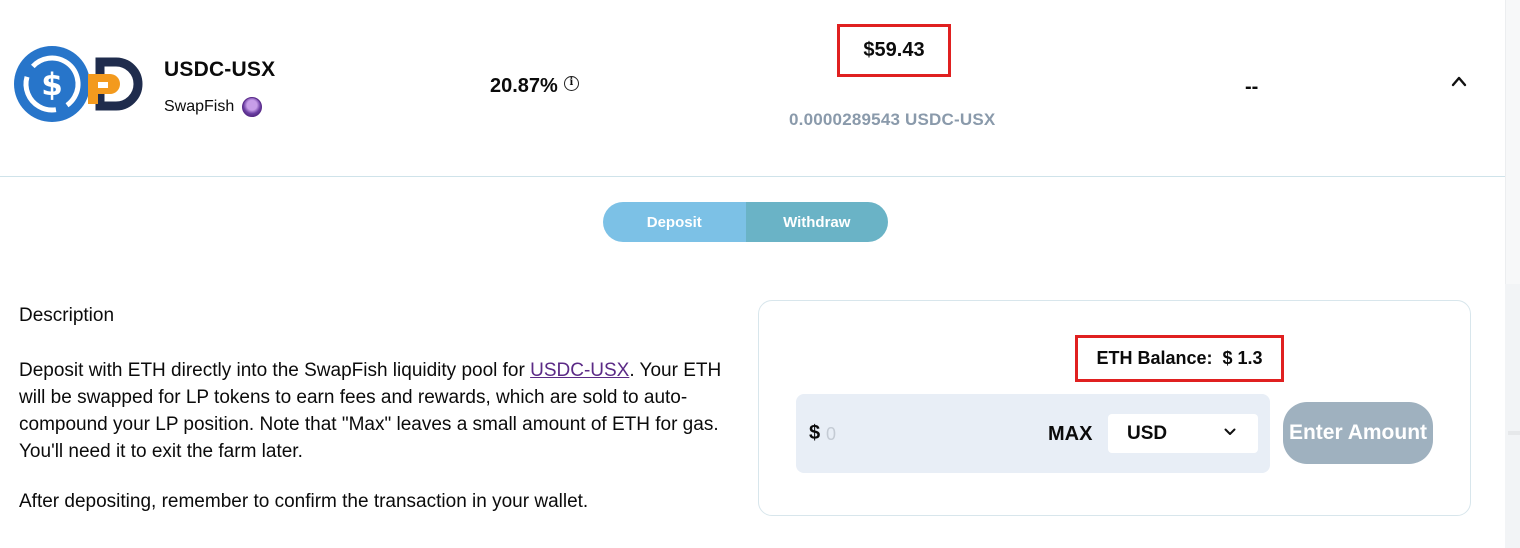 This screenshot has width=1520, height=548. I want to click on amount-panel: $ MAX USD, so click(1033, 433).